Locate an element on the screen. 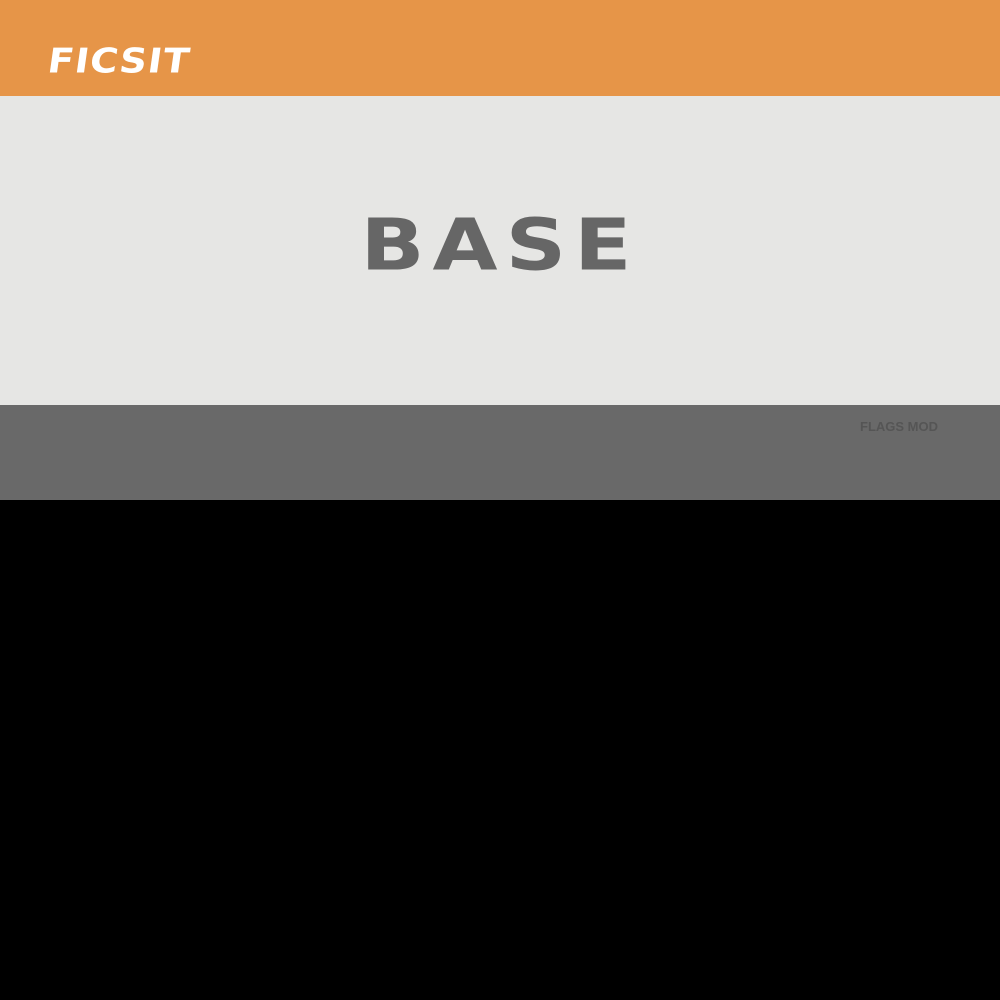  ficsit-logo: FICSIT is located at coordinates (119, 61).